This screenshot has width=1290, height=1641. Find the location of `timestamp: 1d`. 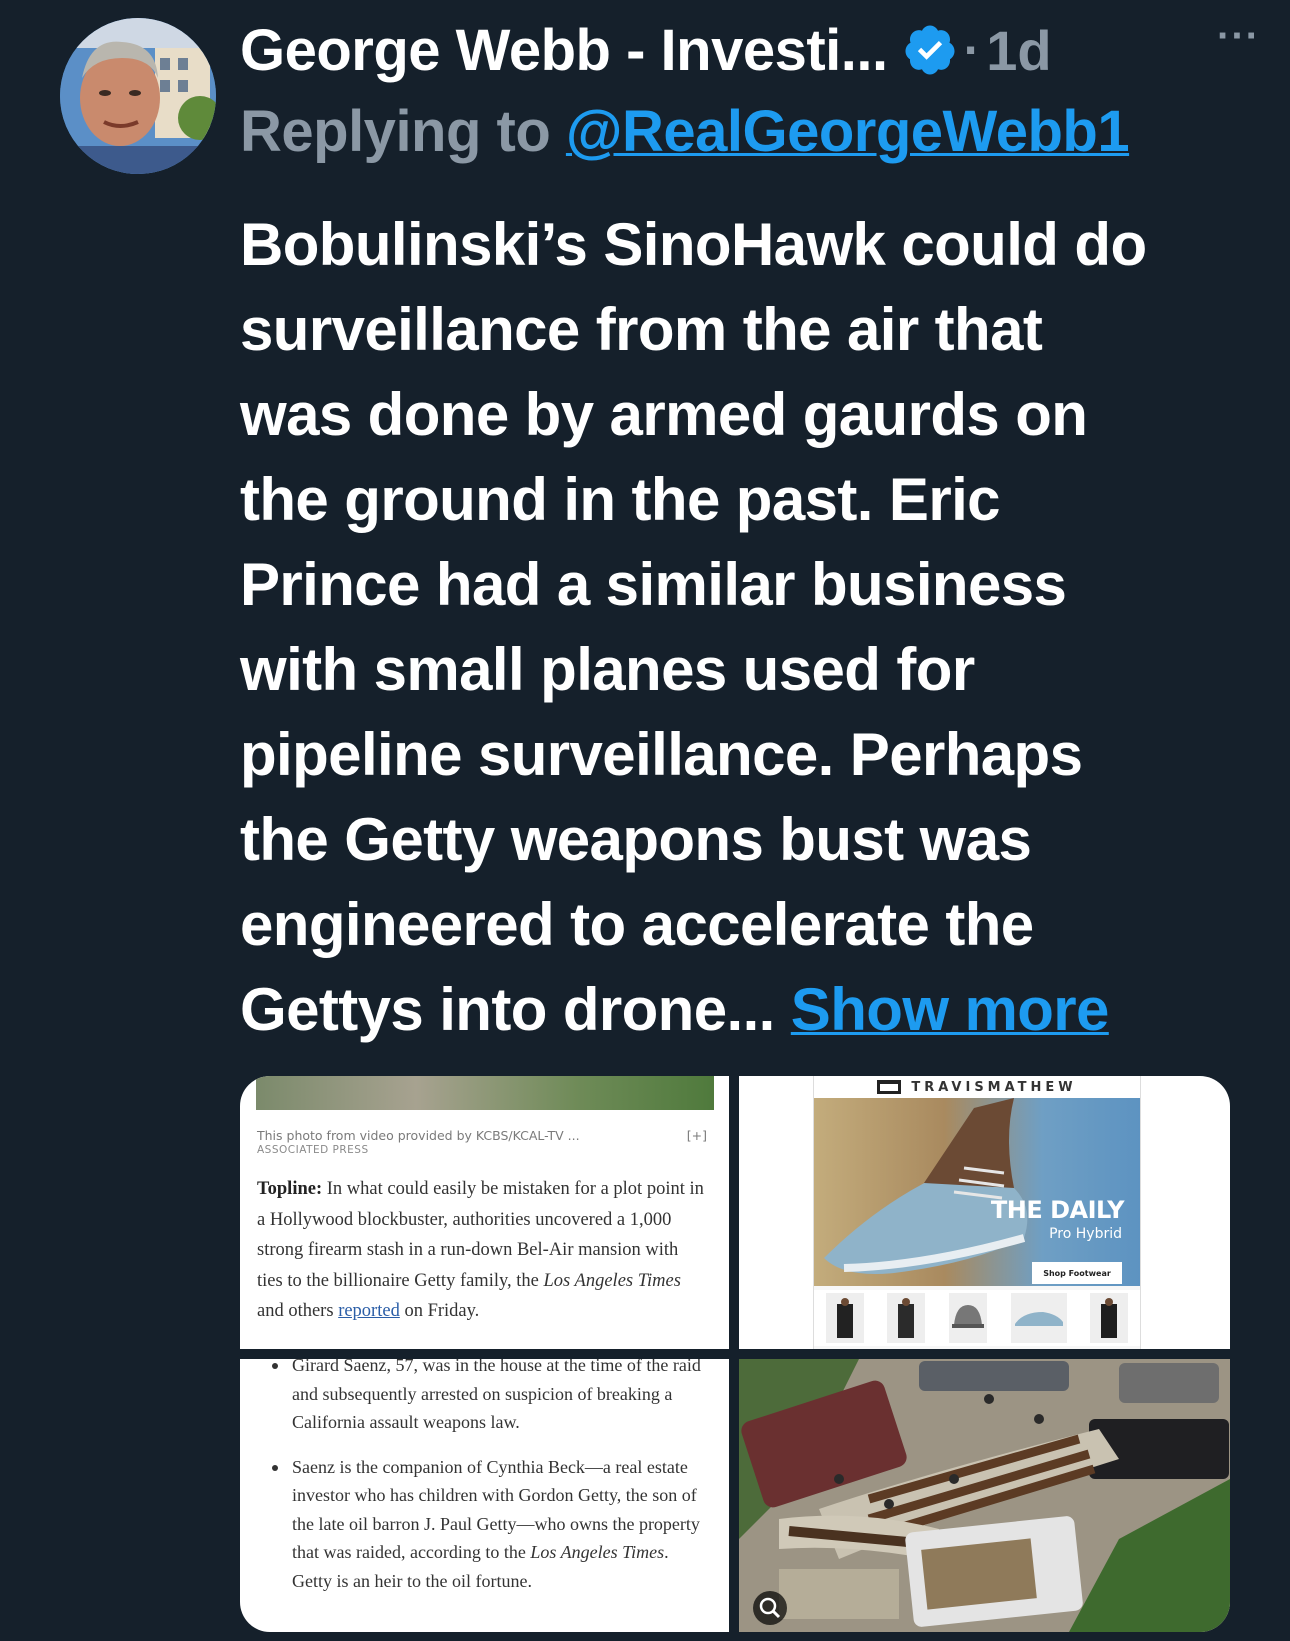

timestamp: 1d is located at coordinates (1018, 50).